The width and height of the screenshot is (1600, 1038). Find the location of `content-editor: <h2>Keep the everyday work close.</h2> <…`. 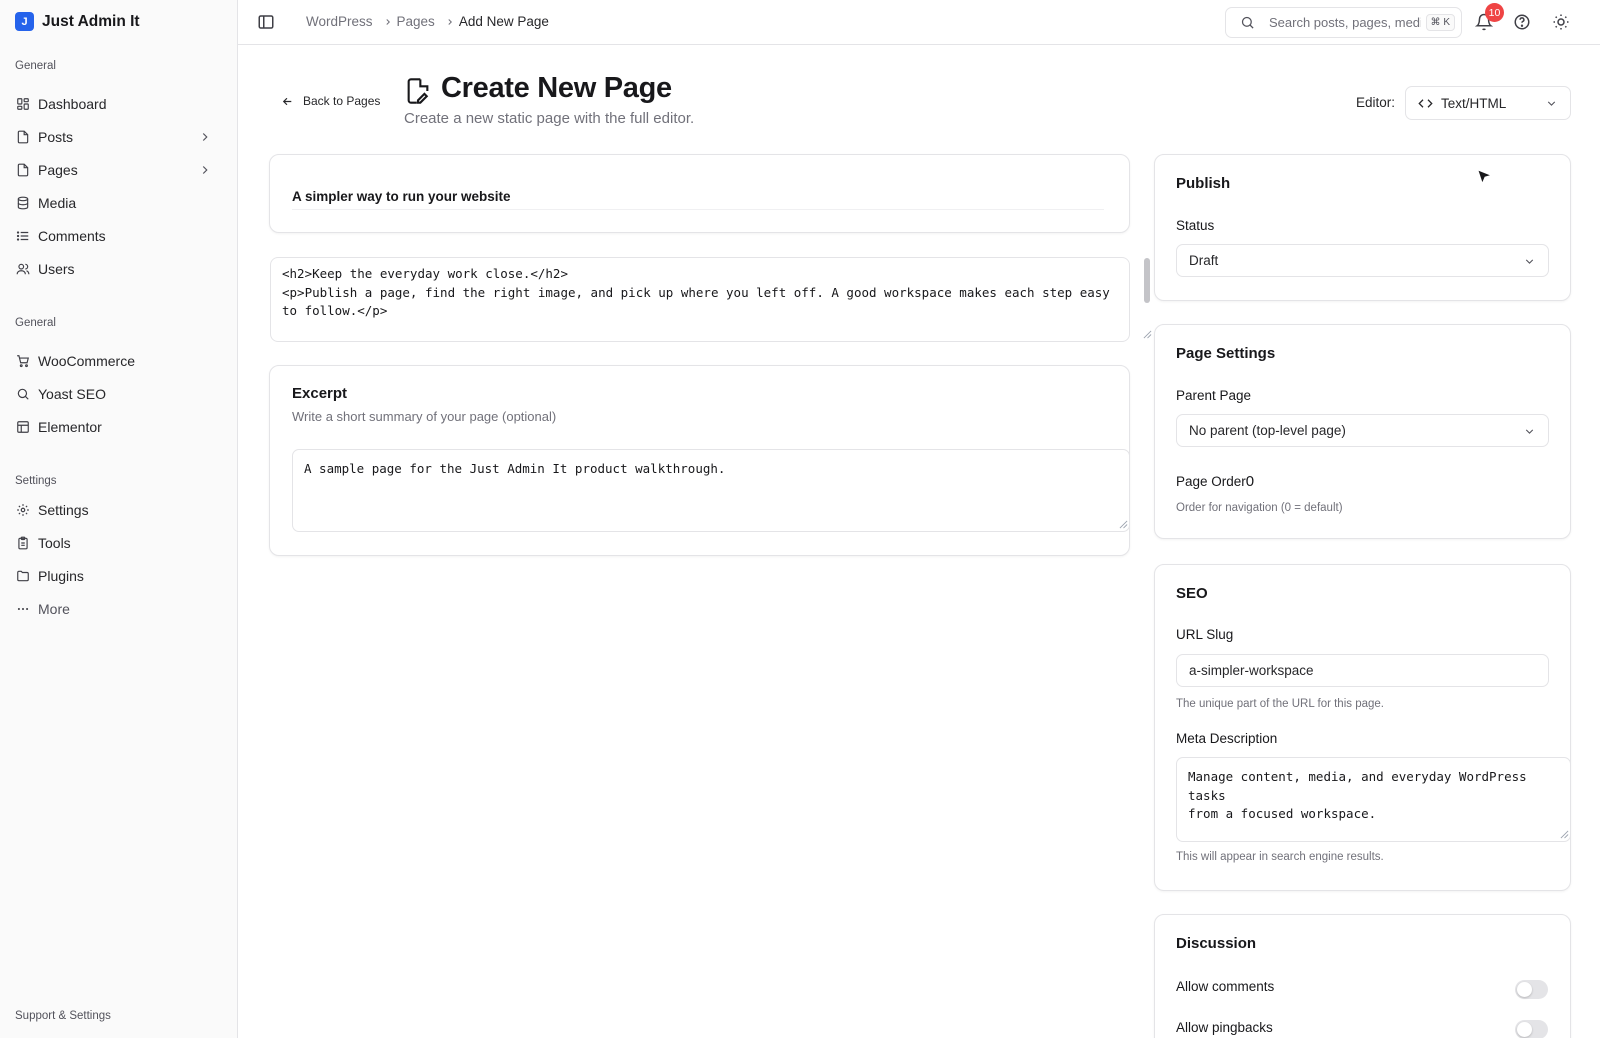

content-editor: <h2>Keep the everyday work close.</h2> <… is located at coordinates (700, 299).